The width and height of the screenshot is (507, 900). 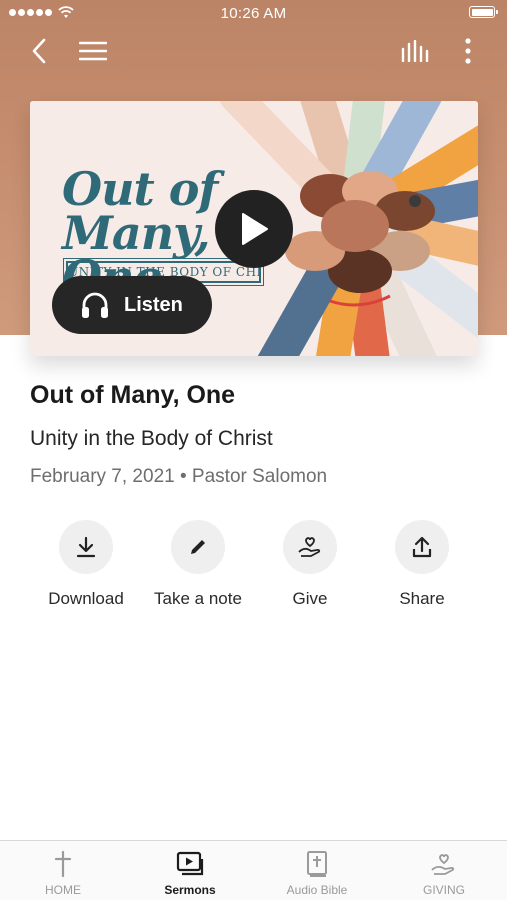 What do you see at coordinates (422, 598) in the screenshot?
I see `share-label: Share` at bounding box center [422, 598].